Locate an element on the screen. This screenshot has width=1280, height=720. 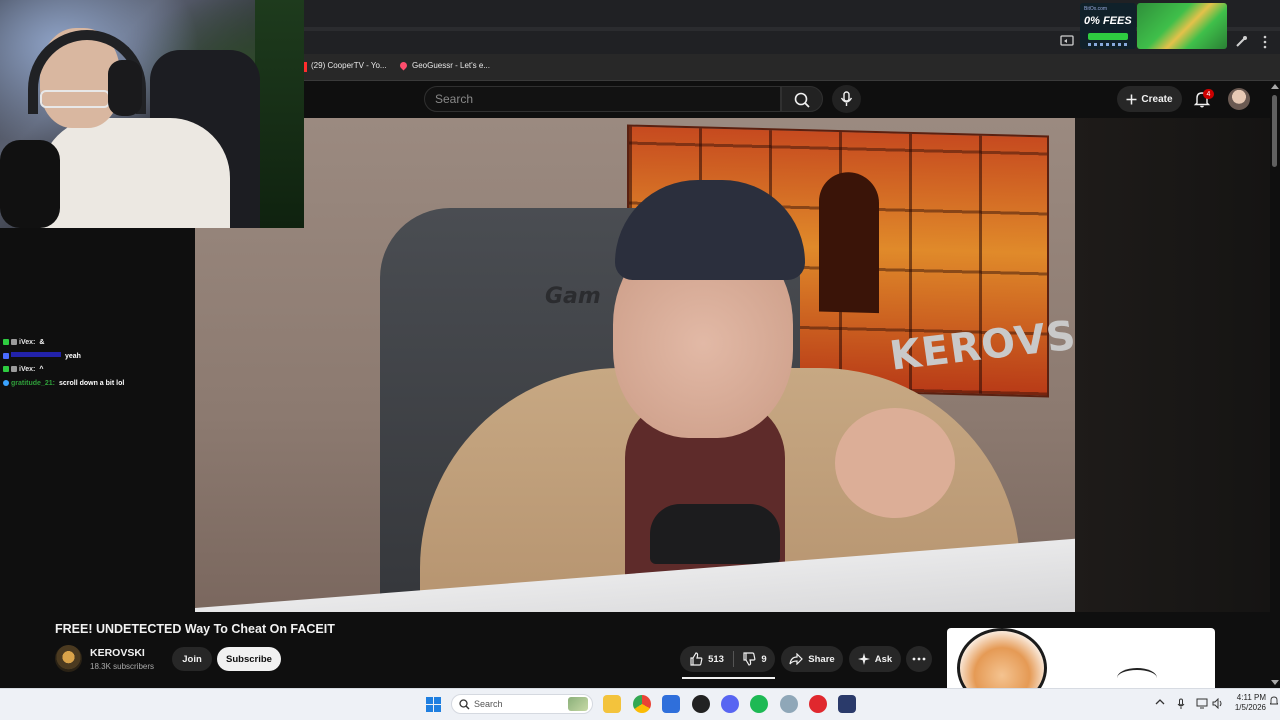
notification-center-icon is located at coordinates (1274, 702).